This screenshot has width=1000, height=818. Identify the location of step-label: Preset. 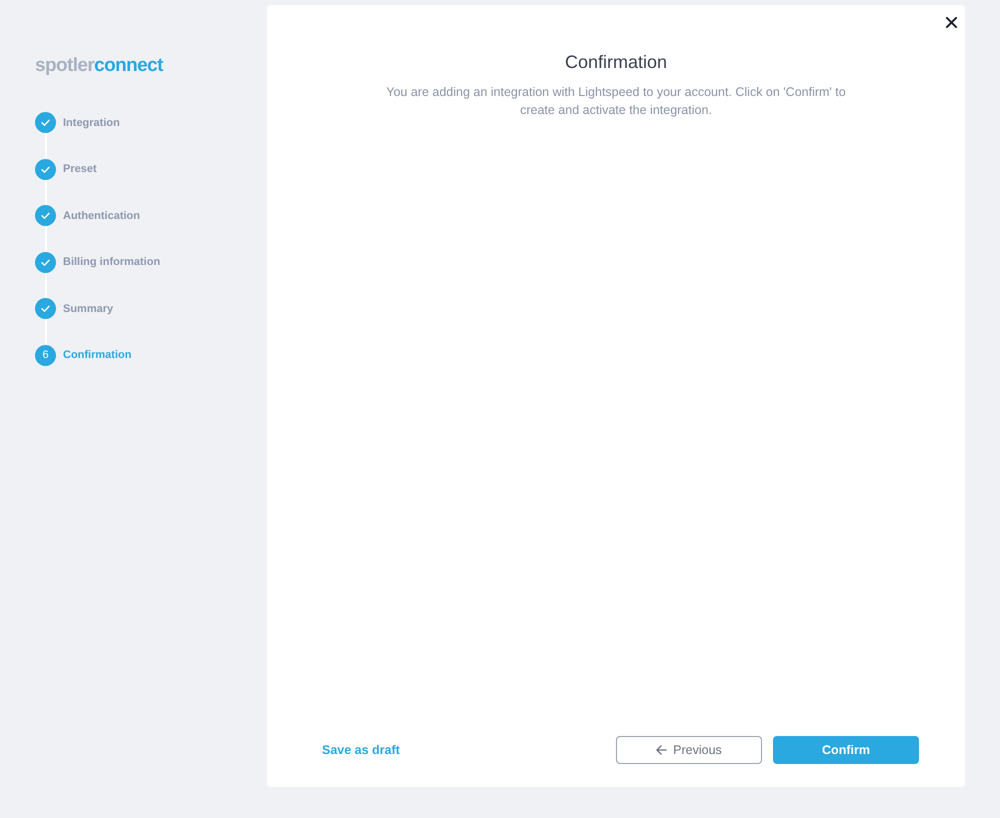
(80, 169).